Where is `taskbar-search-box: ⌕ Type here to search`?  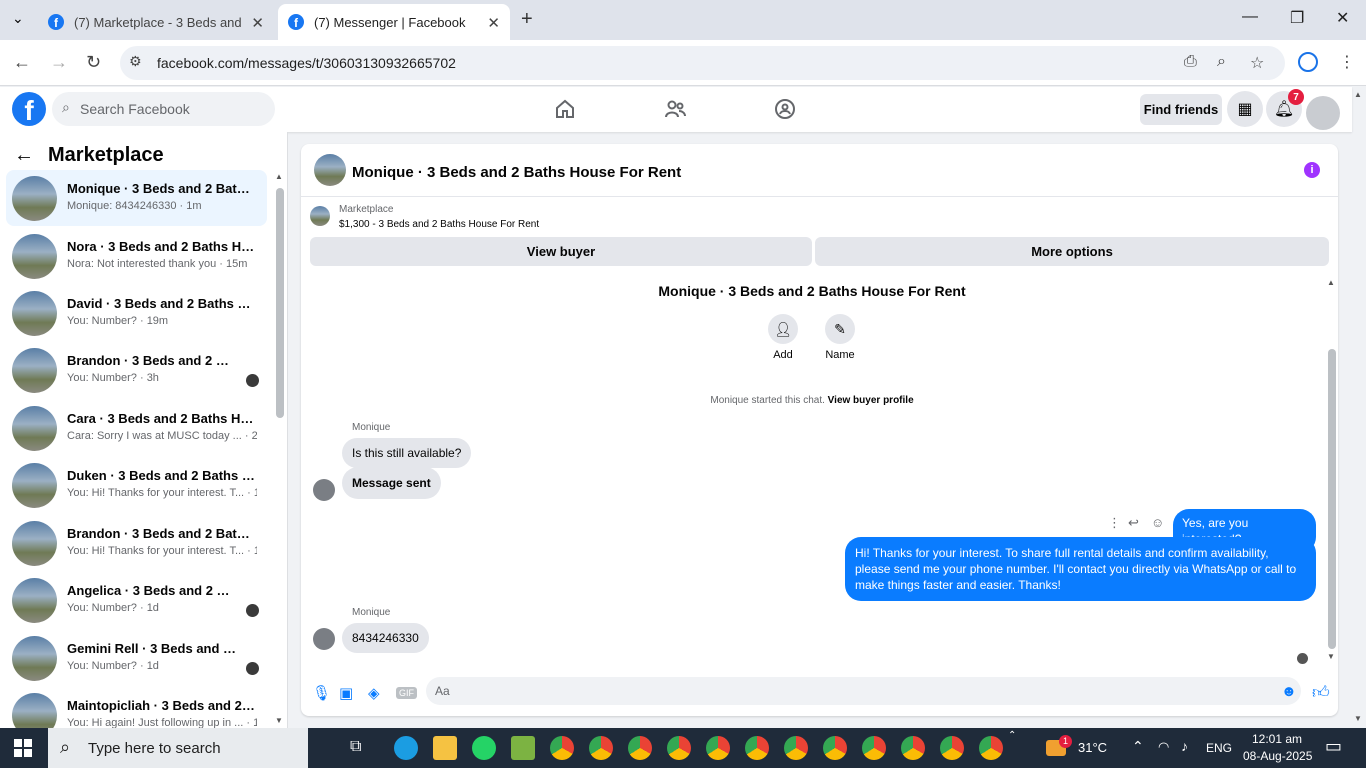 taskbar-search-box: ⌕ Type here to search is located at coordinates (178, 748).